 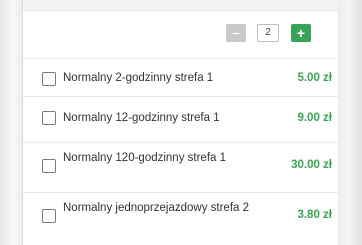 What do you see at coordinates (311, 165) in the screenshot?
I see `ticket-price: 30.00 zł` at bounding box center [311, 165].